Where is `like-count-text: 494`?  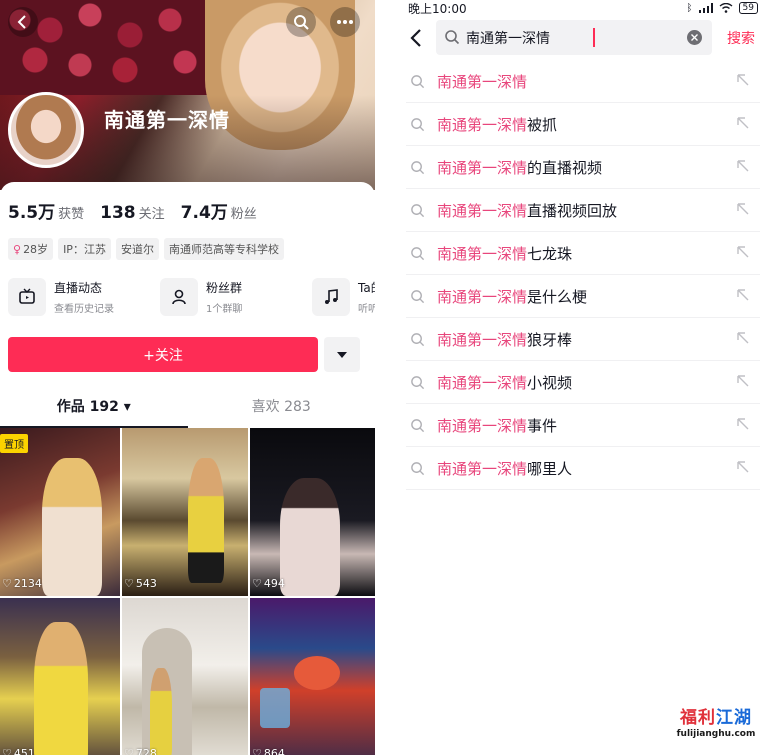
like-count-text: 494 is located at coordinates (274, 583).